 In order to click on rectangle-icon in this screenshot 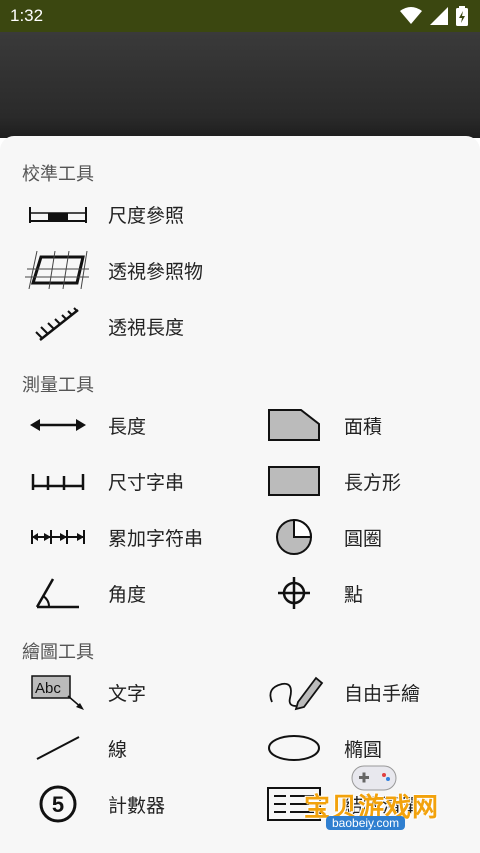, I will do `click(294, 481)`.